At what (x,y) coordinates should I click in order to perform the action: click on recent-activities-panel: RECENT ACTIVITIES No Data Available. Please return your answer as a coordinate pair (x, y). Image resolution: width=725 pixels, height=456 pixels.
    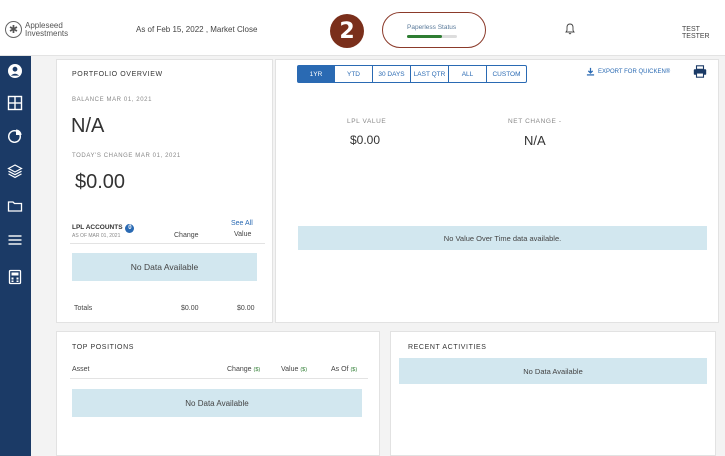
    Looking at the image, I should click on (553, 393).